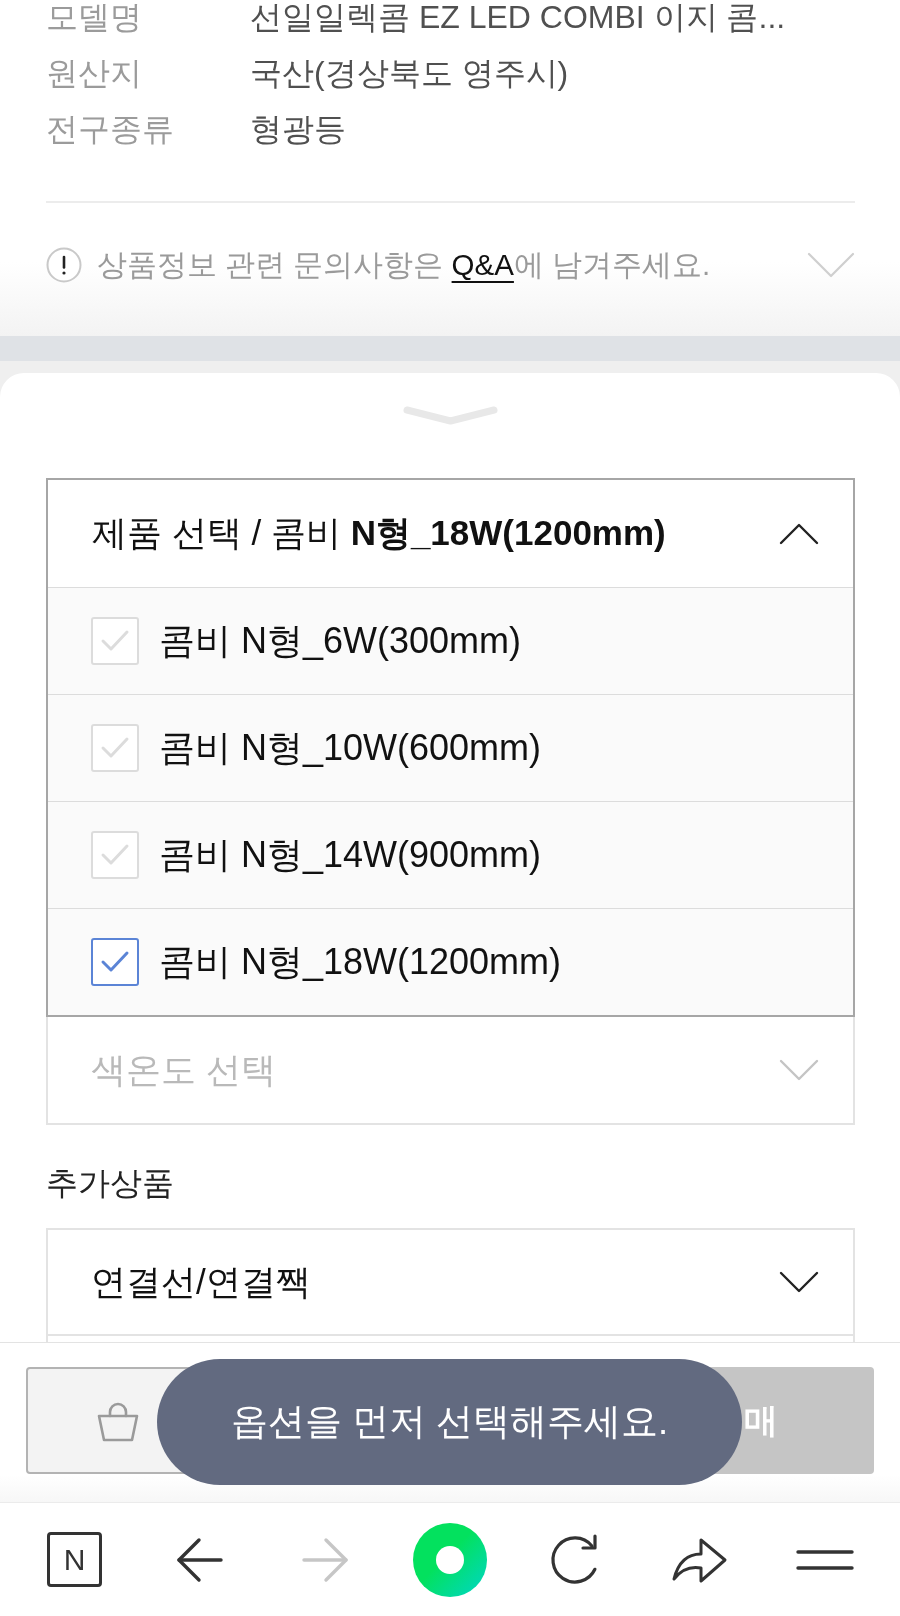  I want to click on home-button: N, so click(74, 1559).